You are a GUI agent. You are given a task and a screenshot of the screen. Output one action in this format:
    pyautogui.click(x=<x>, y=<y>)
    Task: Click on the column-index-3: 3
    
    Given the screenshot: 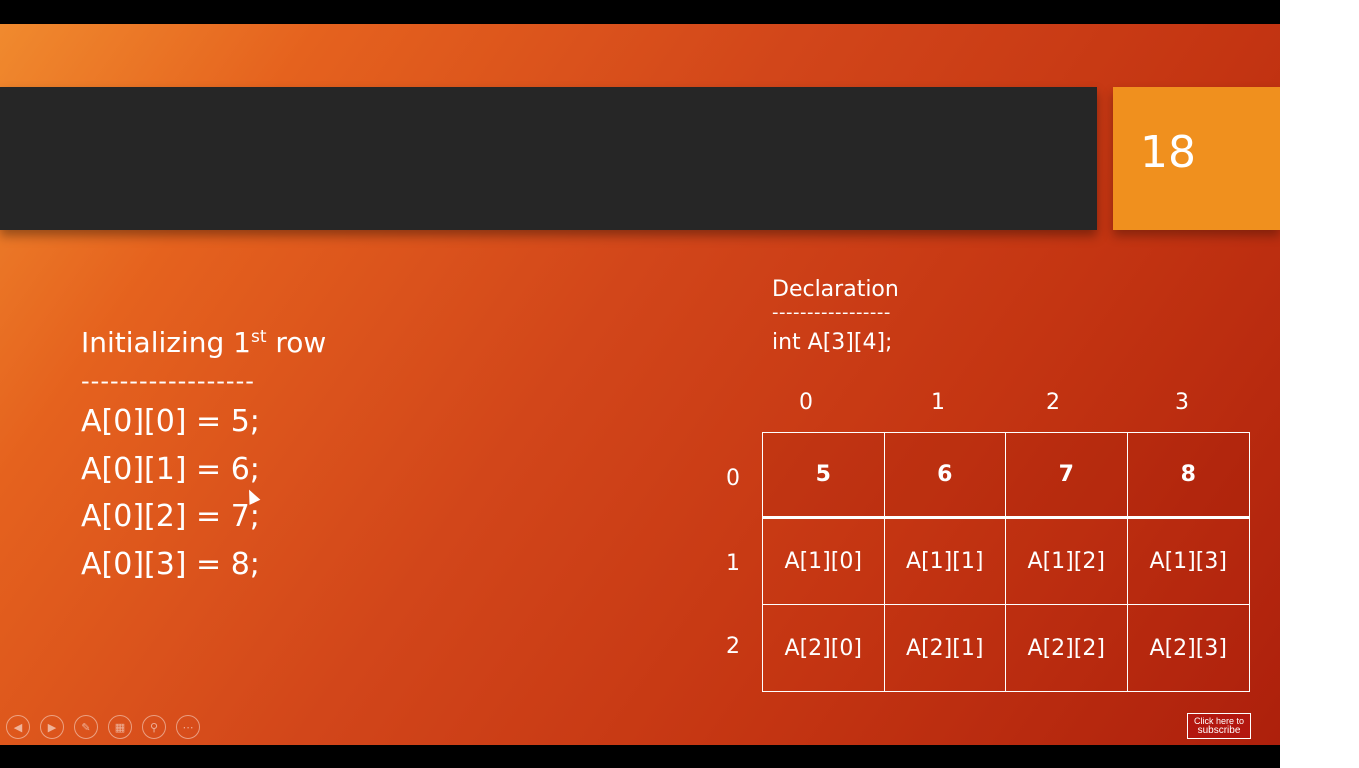 What is the action you would take?
    pyautogui.click(x=1182, y=402)
    